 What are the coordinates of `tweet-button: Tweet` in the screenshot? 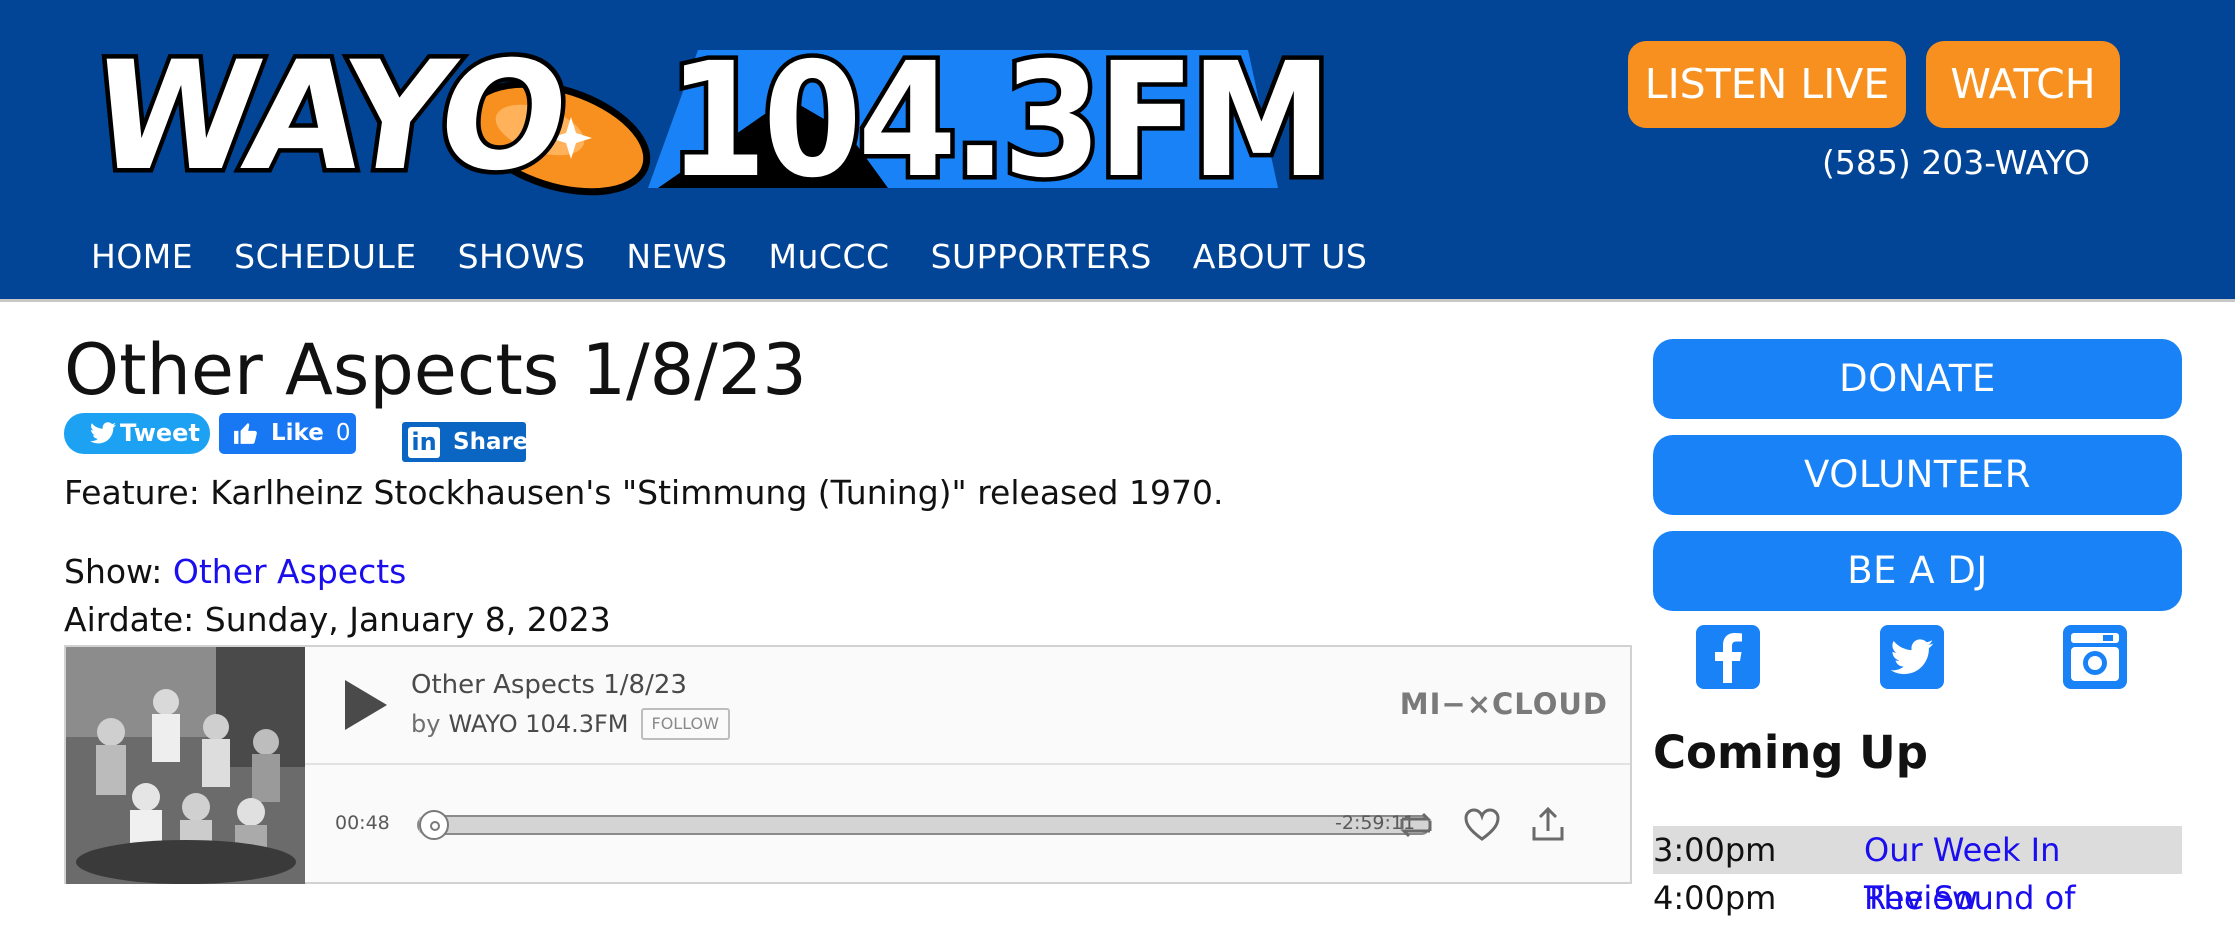 It's located at (137, 433).